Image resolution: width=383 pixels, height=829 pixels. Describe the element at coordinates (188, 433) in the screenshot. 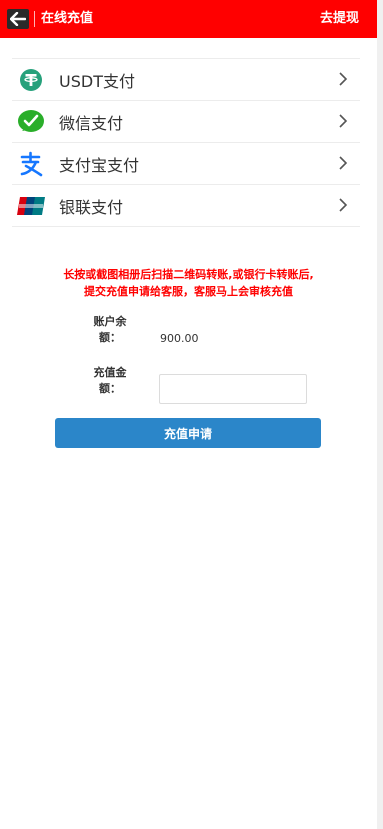

I see `submit-recharge-button: 充值申请` at that location.